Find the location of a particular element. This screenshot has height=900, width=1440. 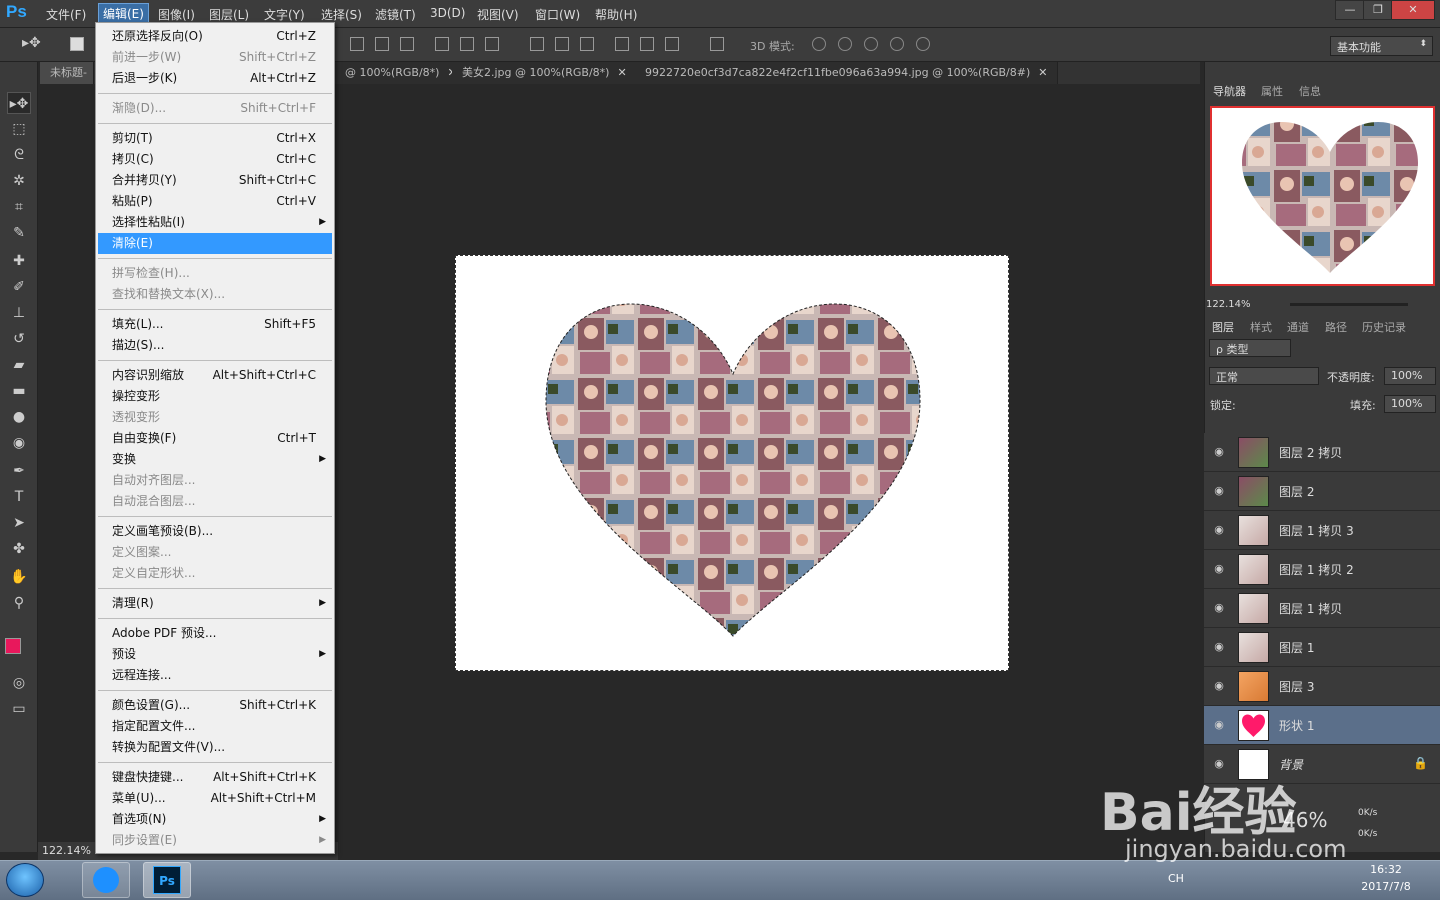

align-right-icon is located at coordinates (492, 44).